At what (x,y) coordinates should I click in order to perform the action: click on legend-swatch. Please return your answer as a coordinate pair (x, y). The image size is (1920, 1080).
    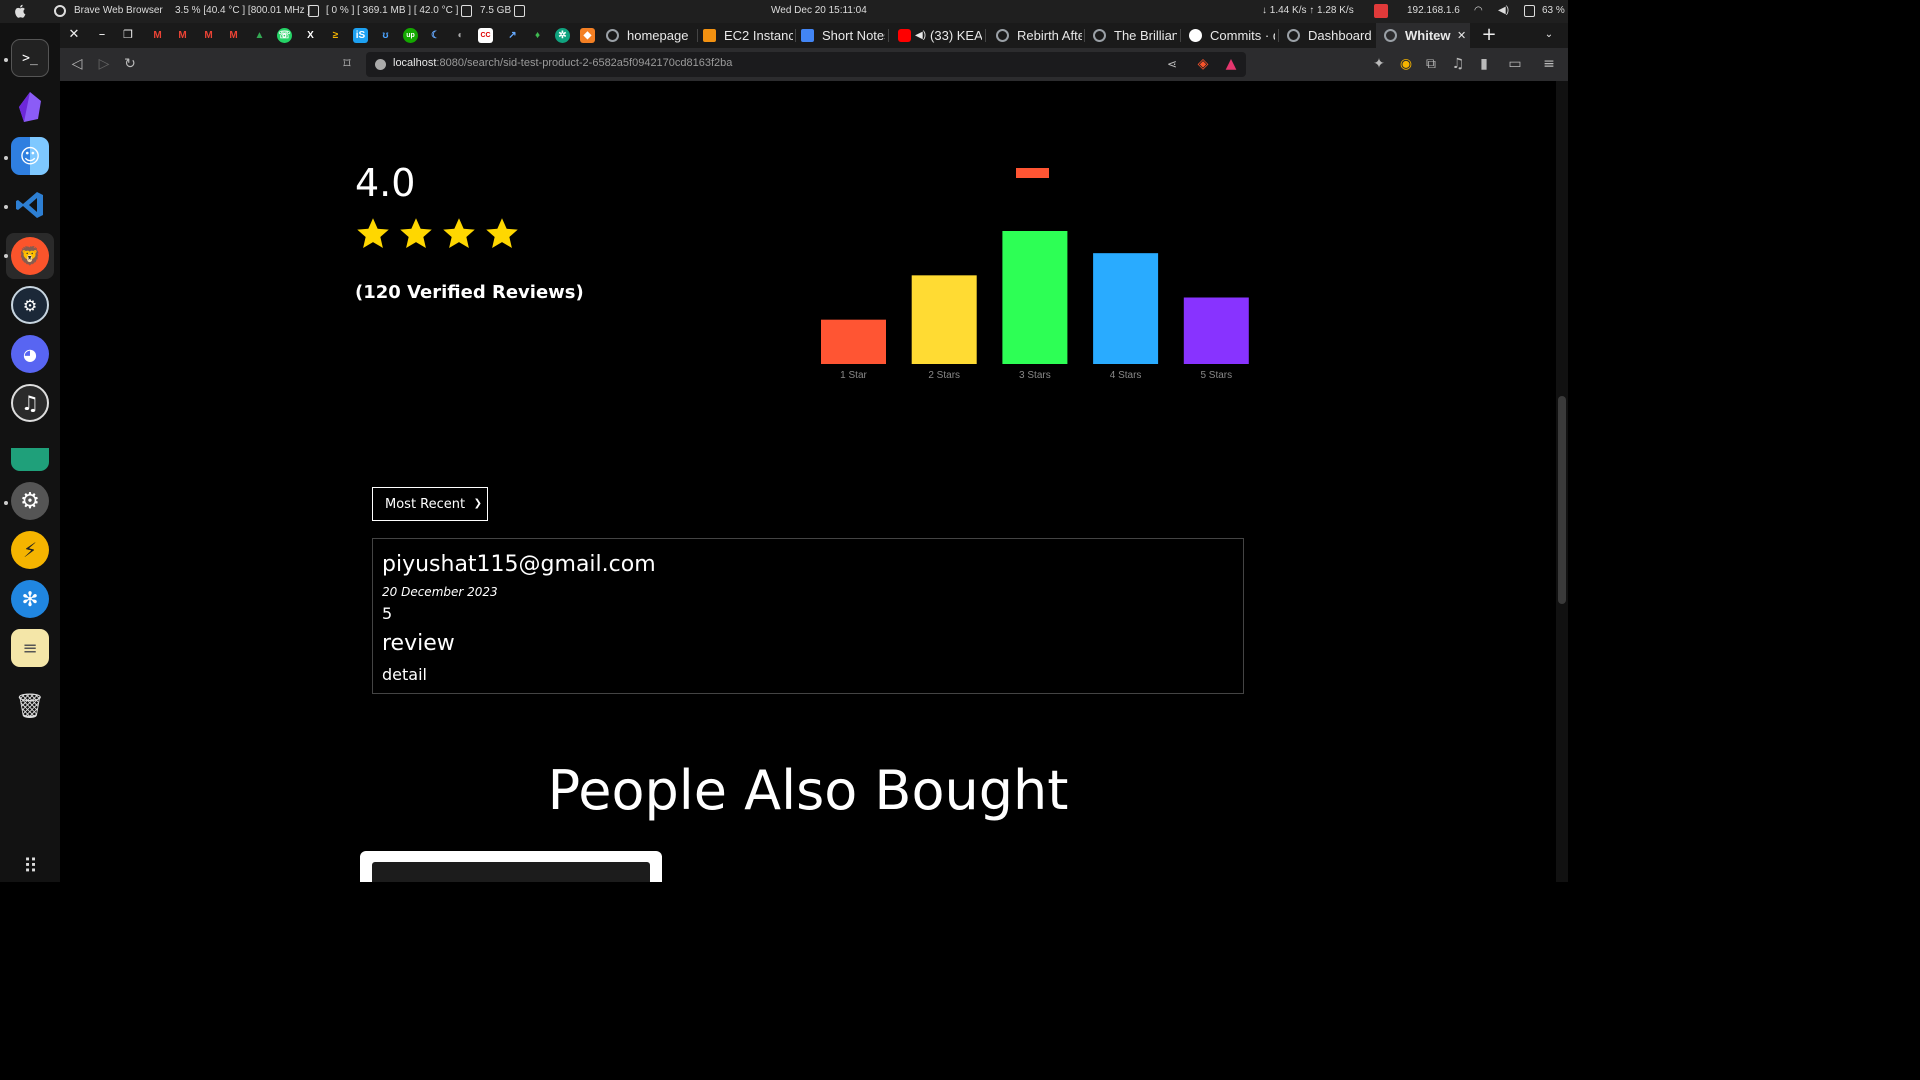
    Looking at the image, I should click on (1032, 173).